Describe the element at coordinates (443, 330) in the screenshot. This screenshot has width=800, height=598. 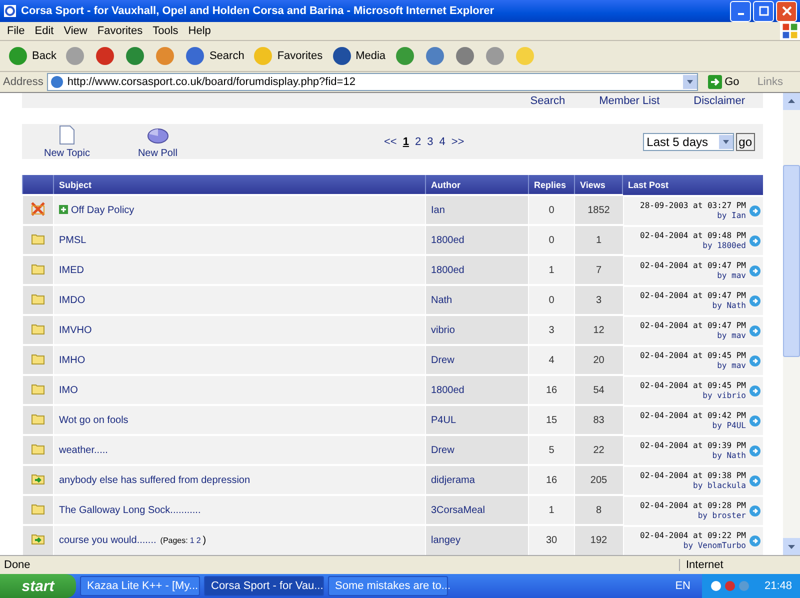
I see `author-link: vibrio` at that location.